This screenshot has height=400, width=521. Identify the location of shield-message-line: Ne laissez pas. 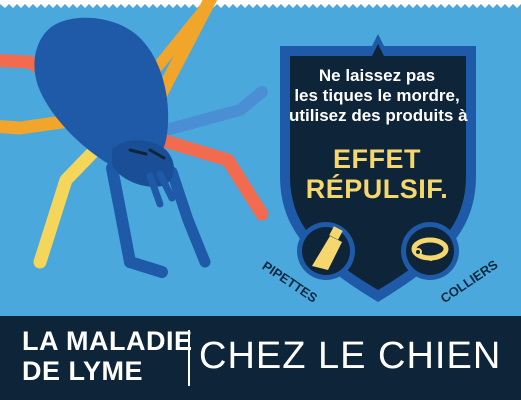
(377, 75).